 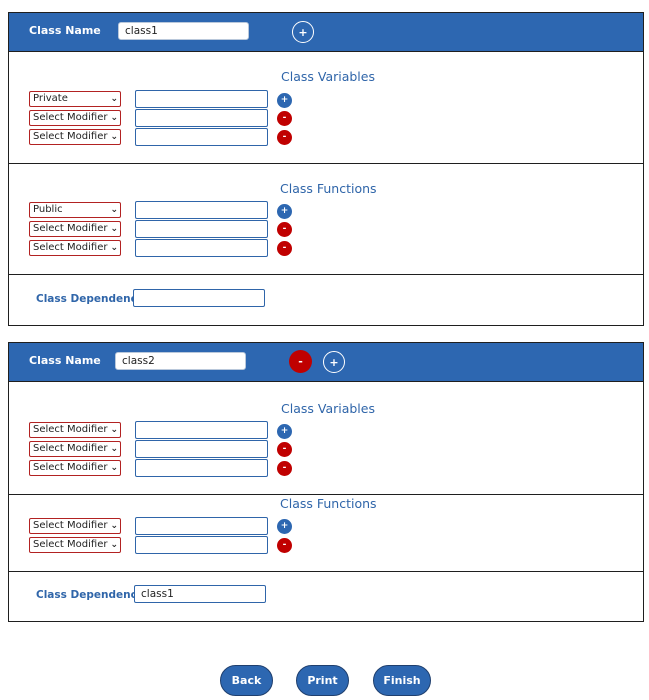 I want to click on class-header: Class Name - +, so click(x=326, y=362).